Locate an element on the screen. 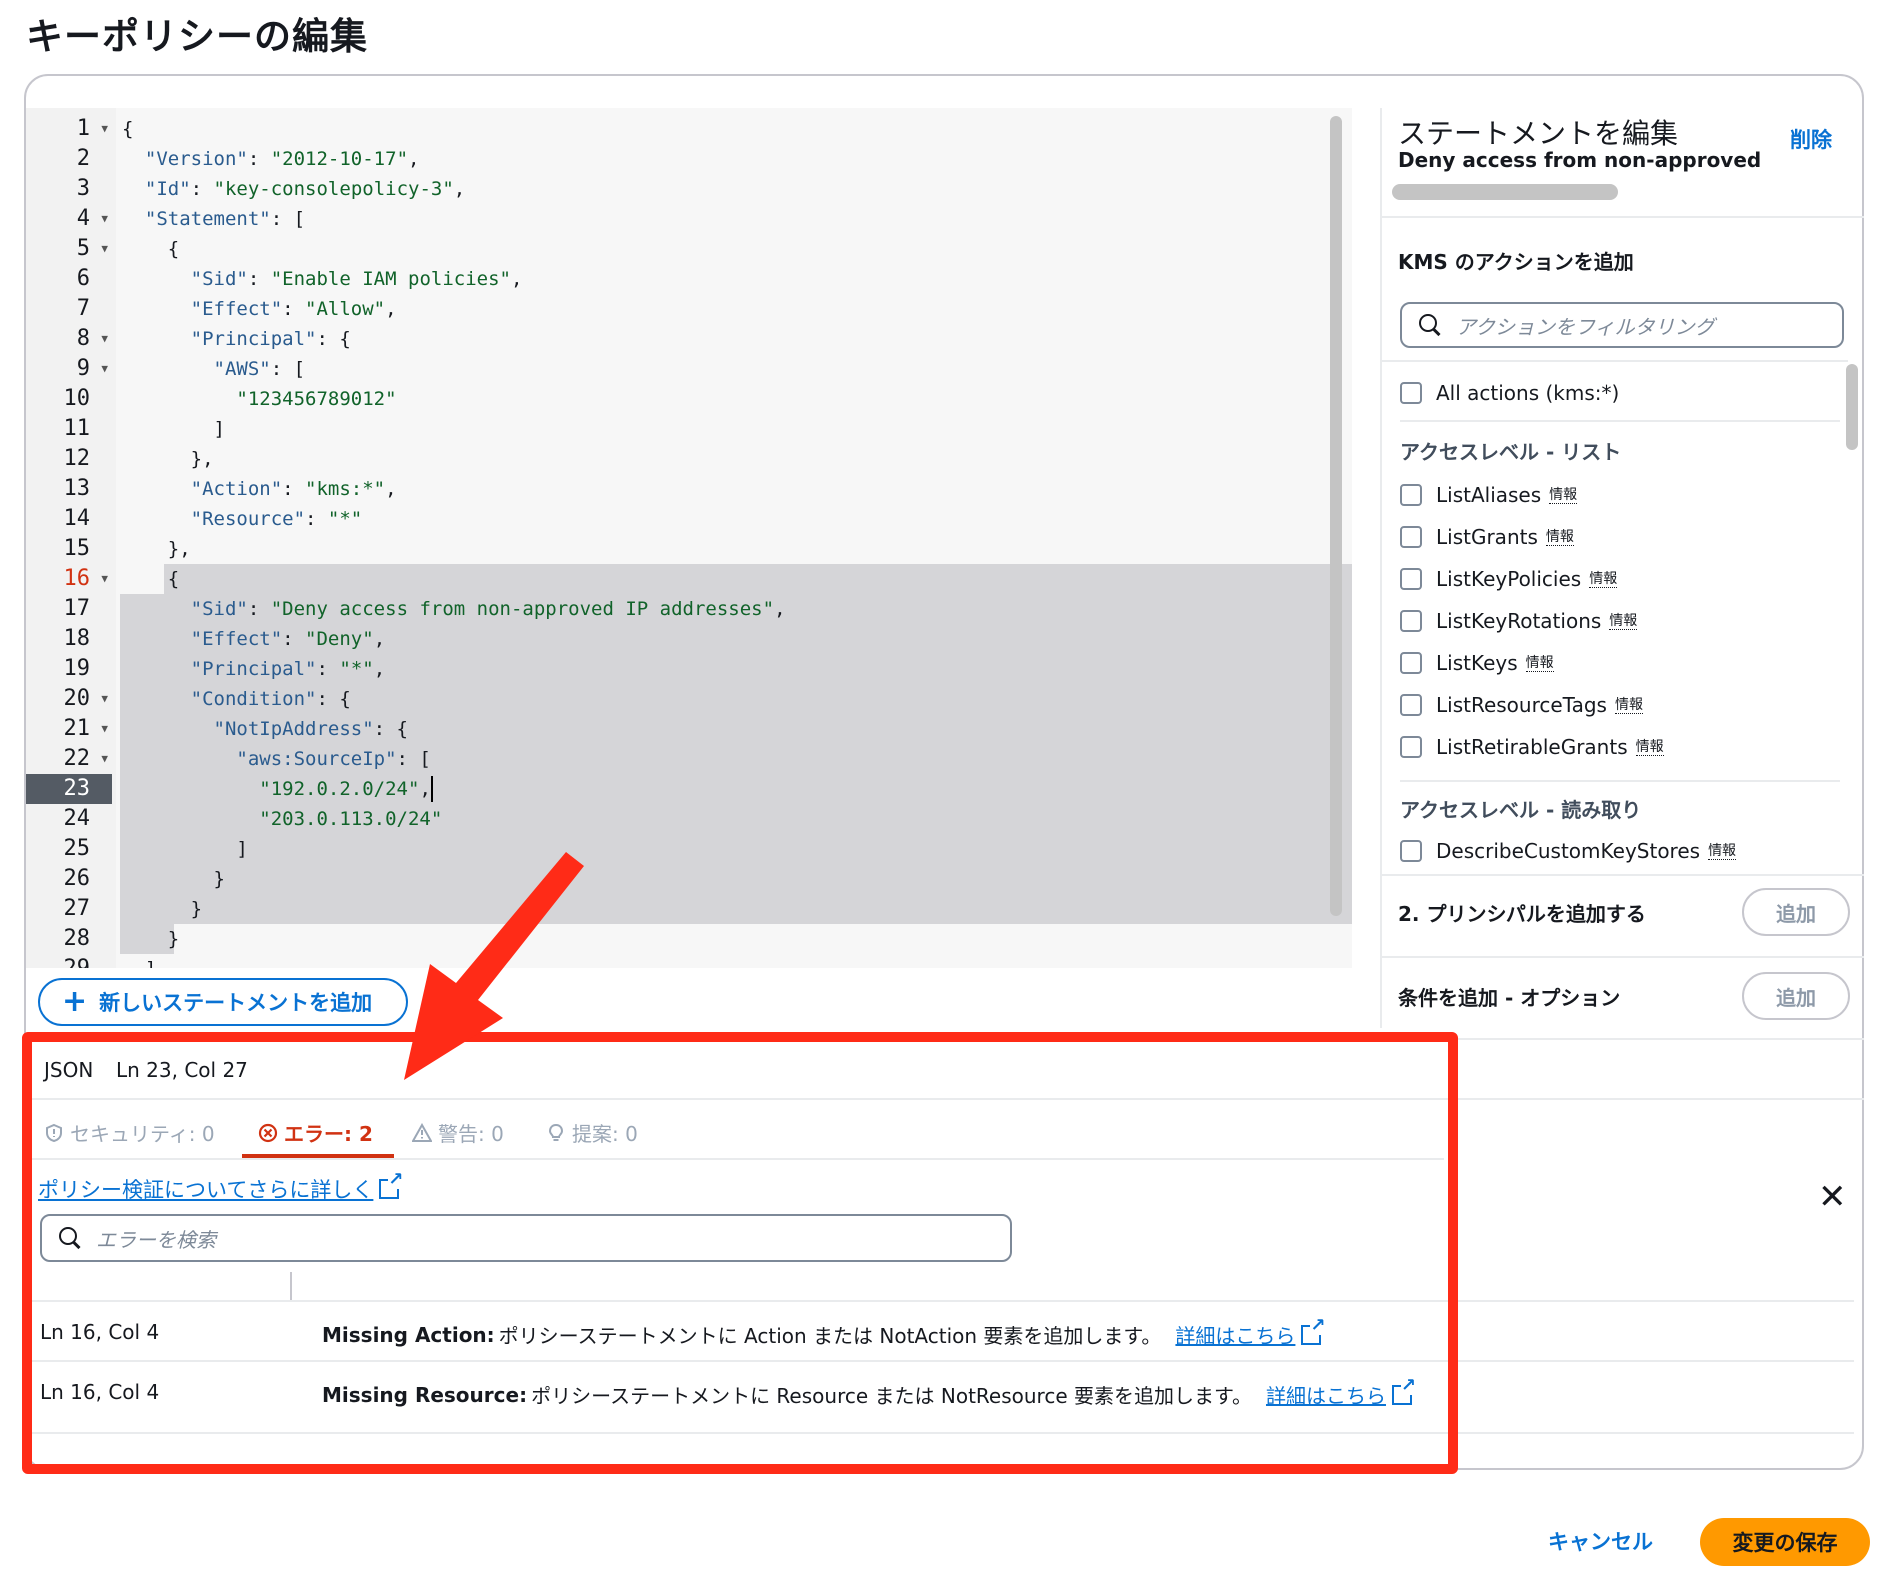  save-changes-button: 変更の保存 is located at coordinates (1785, 1542).